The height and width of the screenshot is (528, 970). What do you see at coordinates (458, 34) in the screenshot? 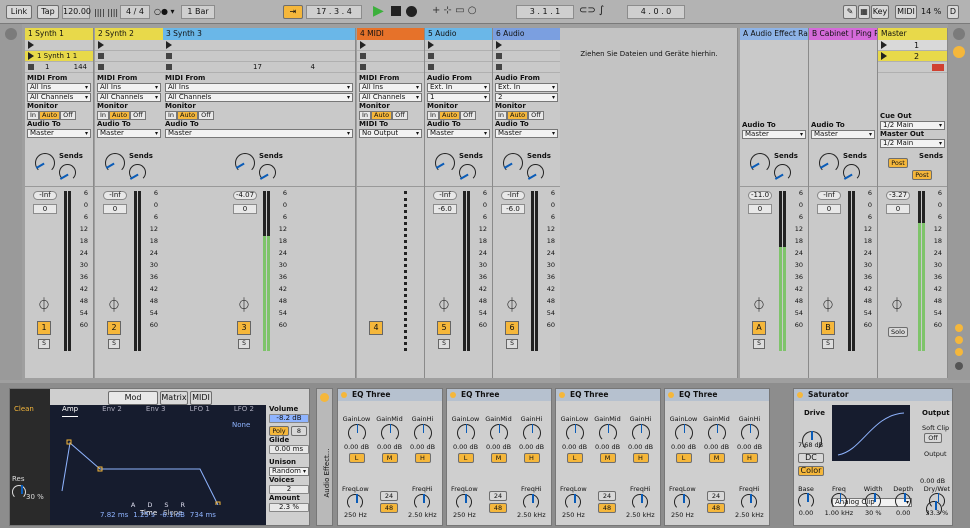
I see `track-title: 5 Audio` at bounding box center [458, 34].